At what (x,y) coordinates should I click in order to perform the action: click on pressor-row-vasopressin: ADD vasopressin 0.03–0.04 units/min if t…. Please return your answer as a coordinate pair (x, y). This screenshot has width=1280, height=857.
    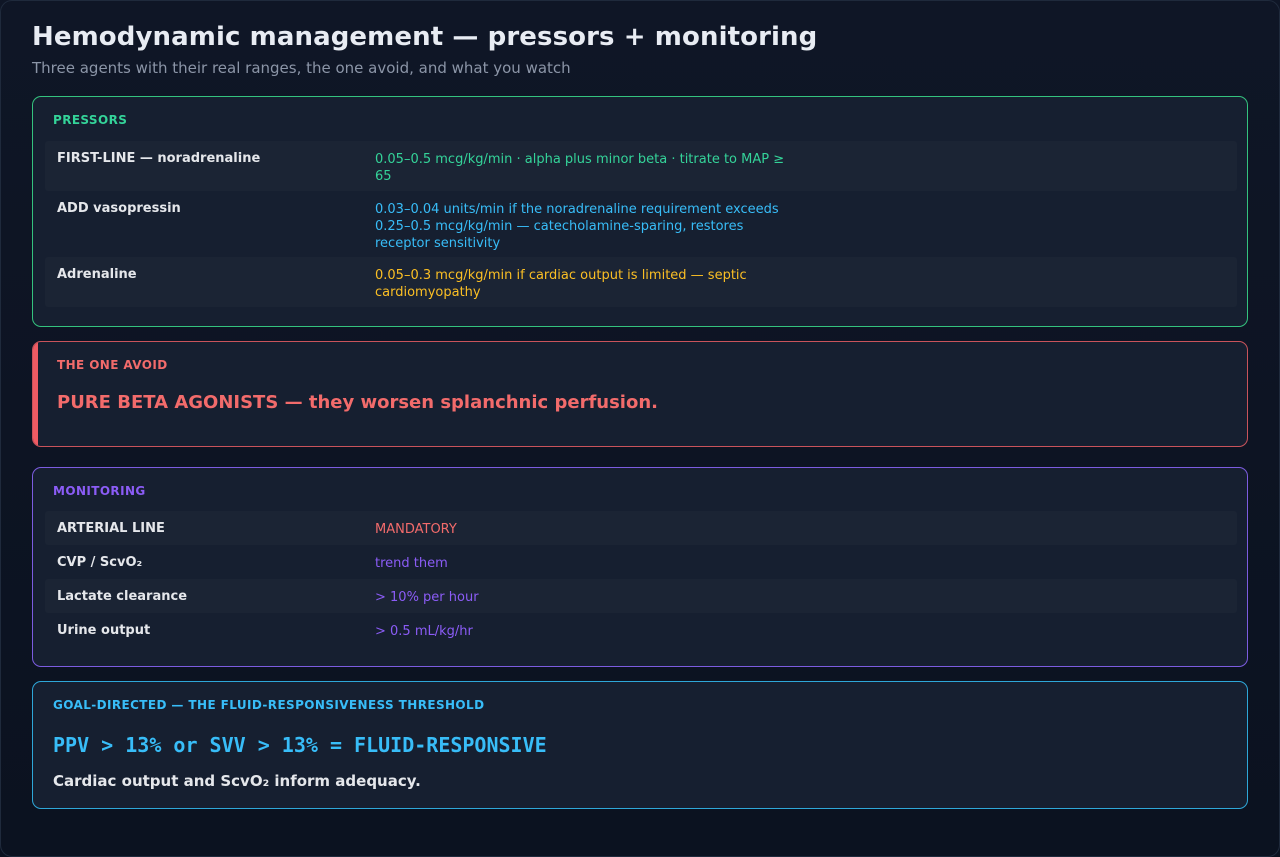
    Looking at the image, I should click on (641, 224).